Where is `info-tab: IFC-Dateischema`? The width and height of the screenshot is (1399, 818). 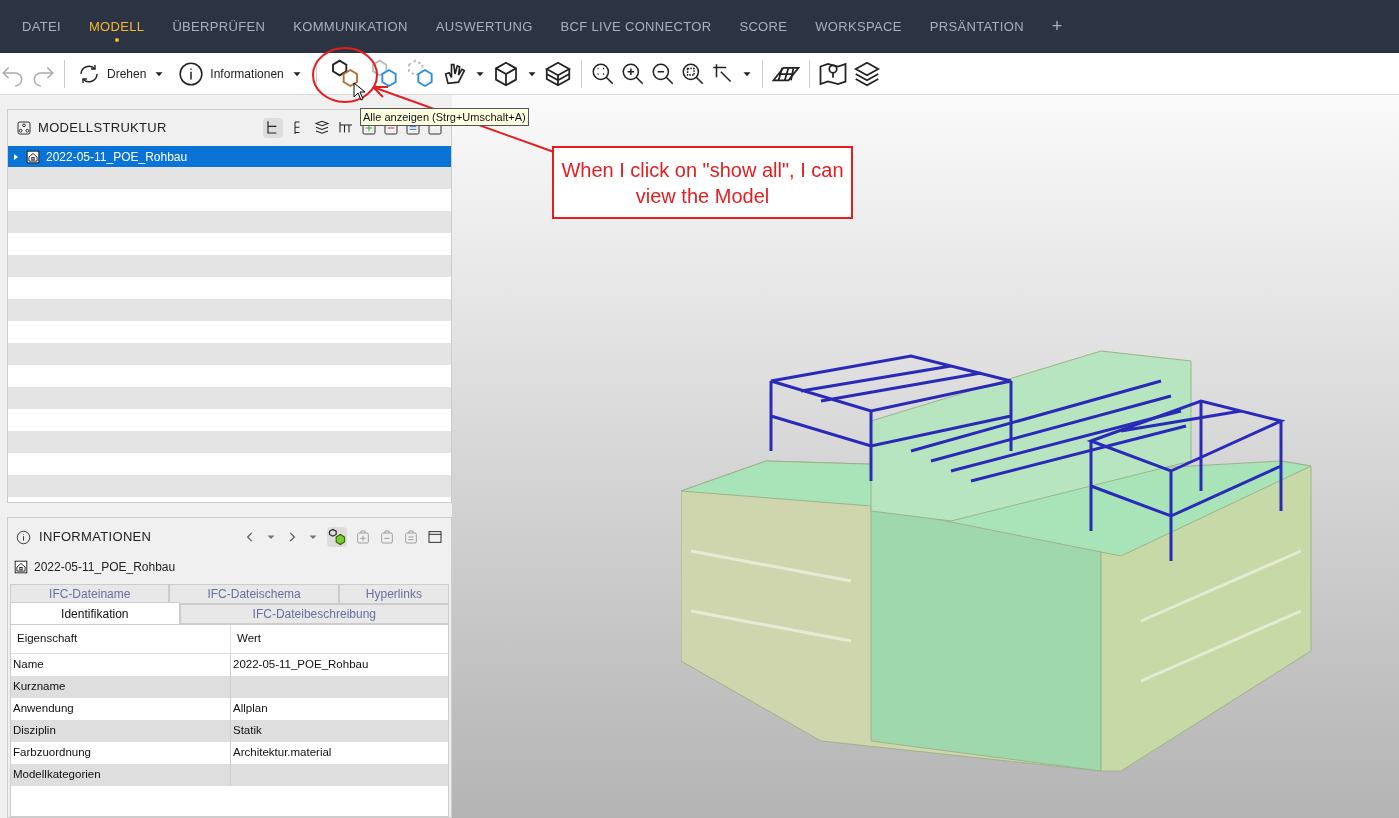 info-tab: IFC-Dateischema is located at coordinates (254, 594).